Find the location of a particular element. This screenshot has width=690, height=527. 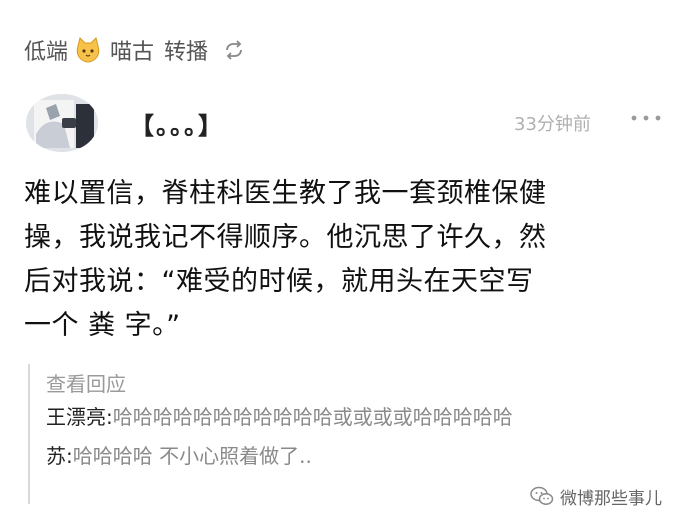

post-body-line: 难以置信，脊柱科医生教了我一套颈椎保健 is located at coordinates (285, 193).